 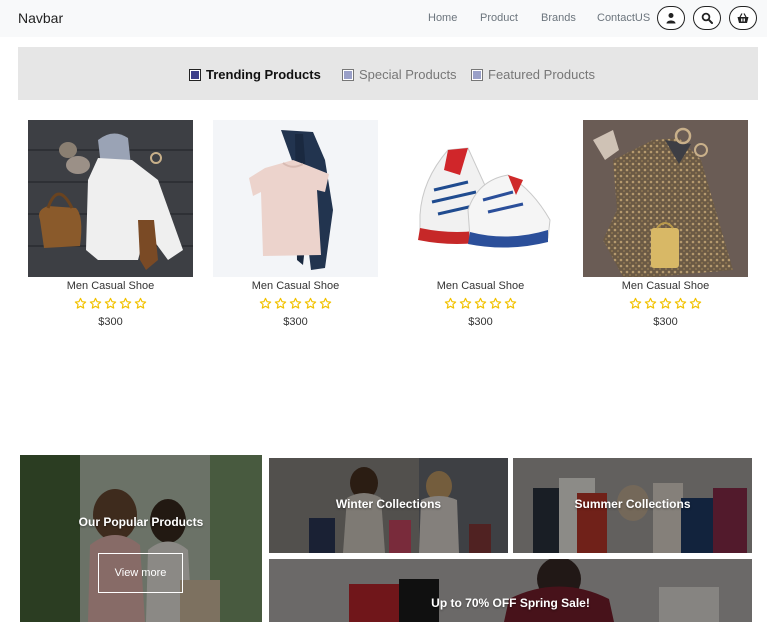 I want to click on banner-title: Summer Collections, so click(x=632, y=504).